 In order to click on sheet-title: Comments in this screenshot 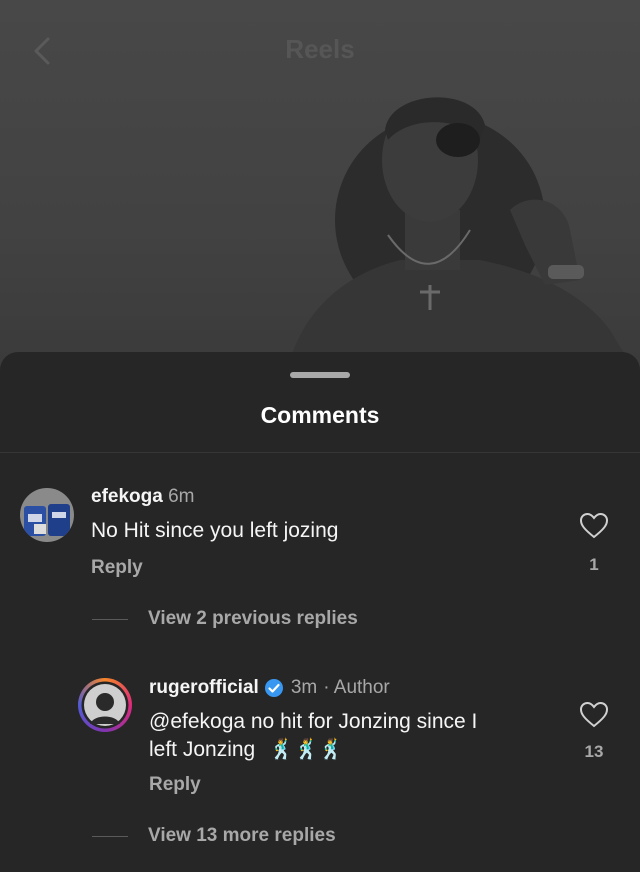, I will do `click(320, 415)`.